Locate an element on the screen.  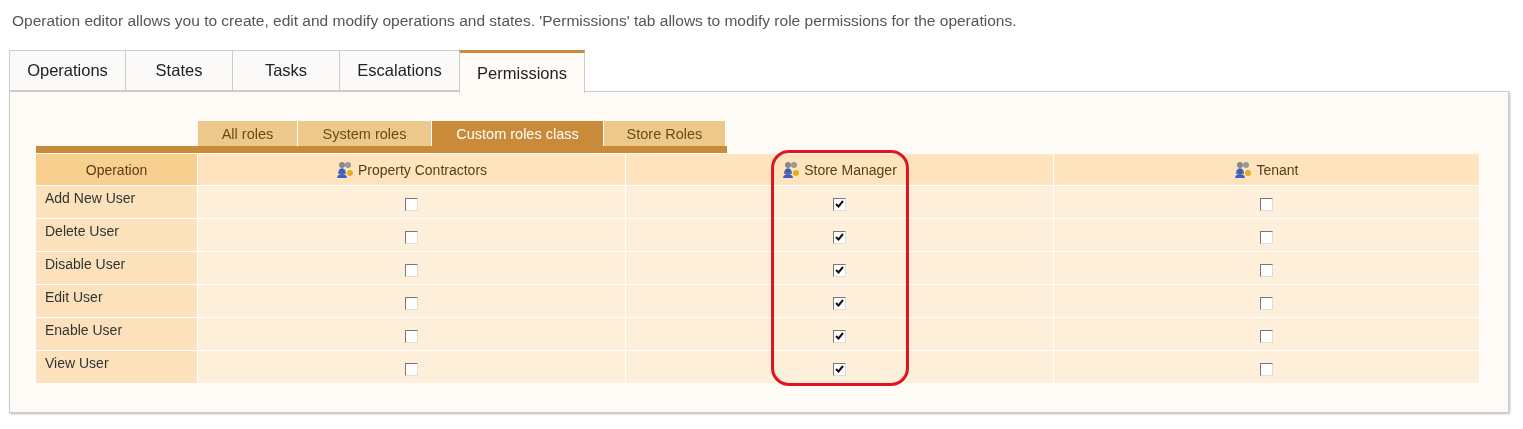
operation-name: Delete User is located at coordinates (117, 235).